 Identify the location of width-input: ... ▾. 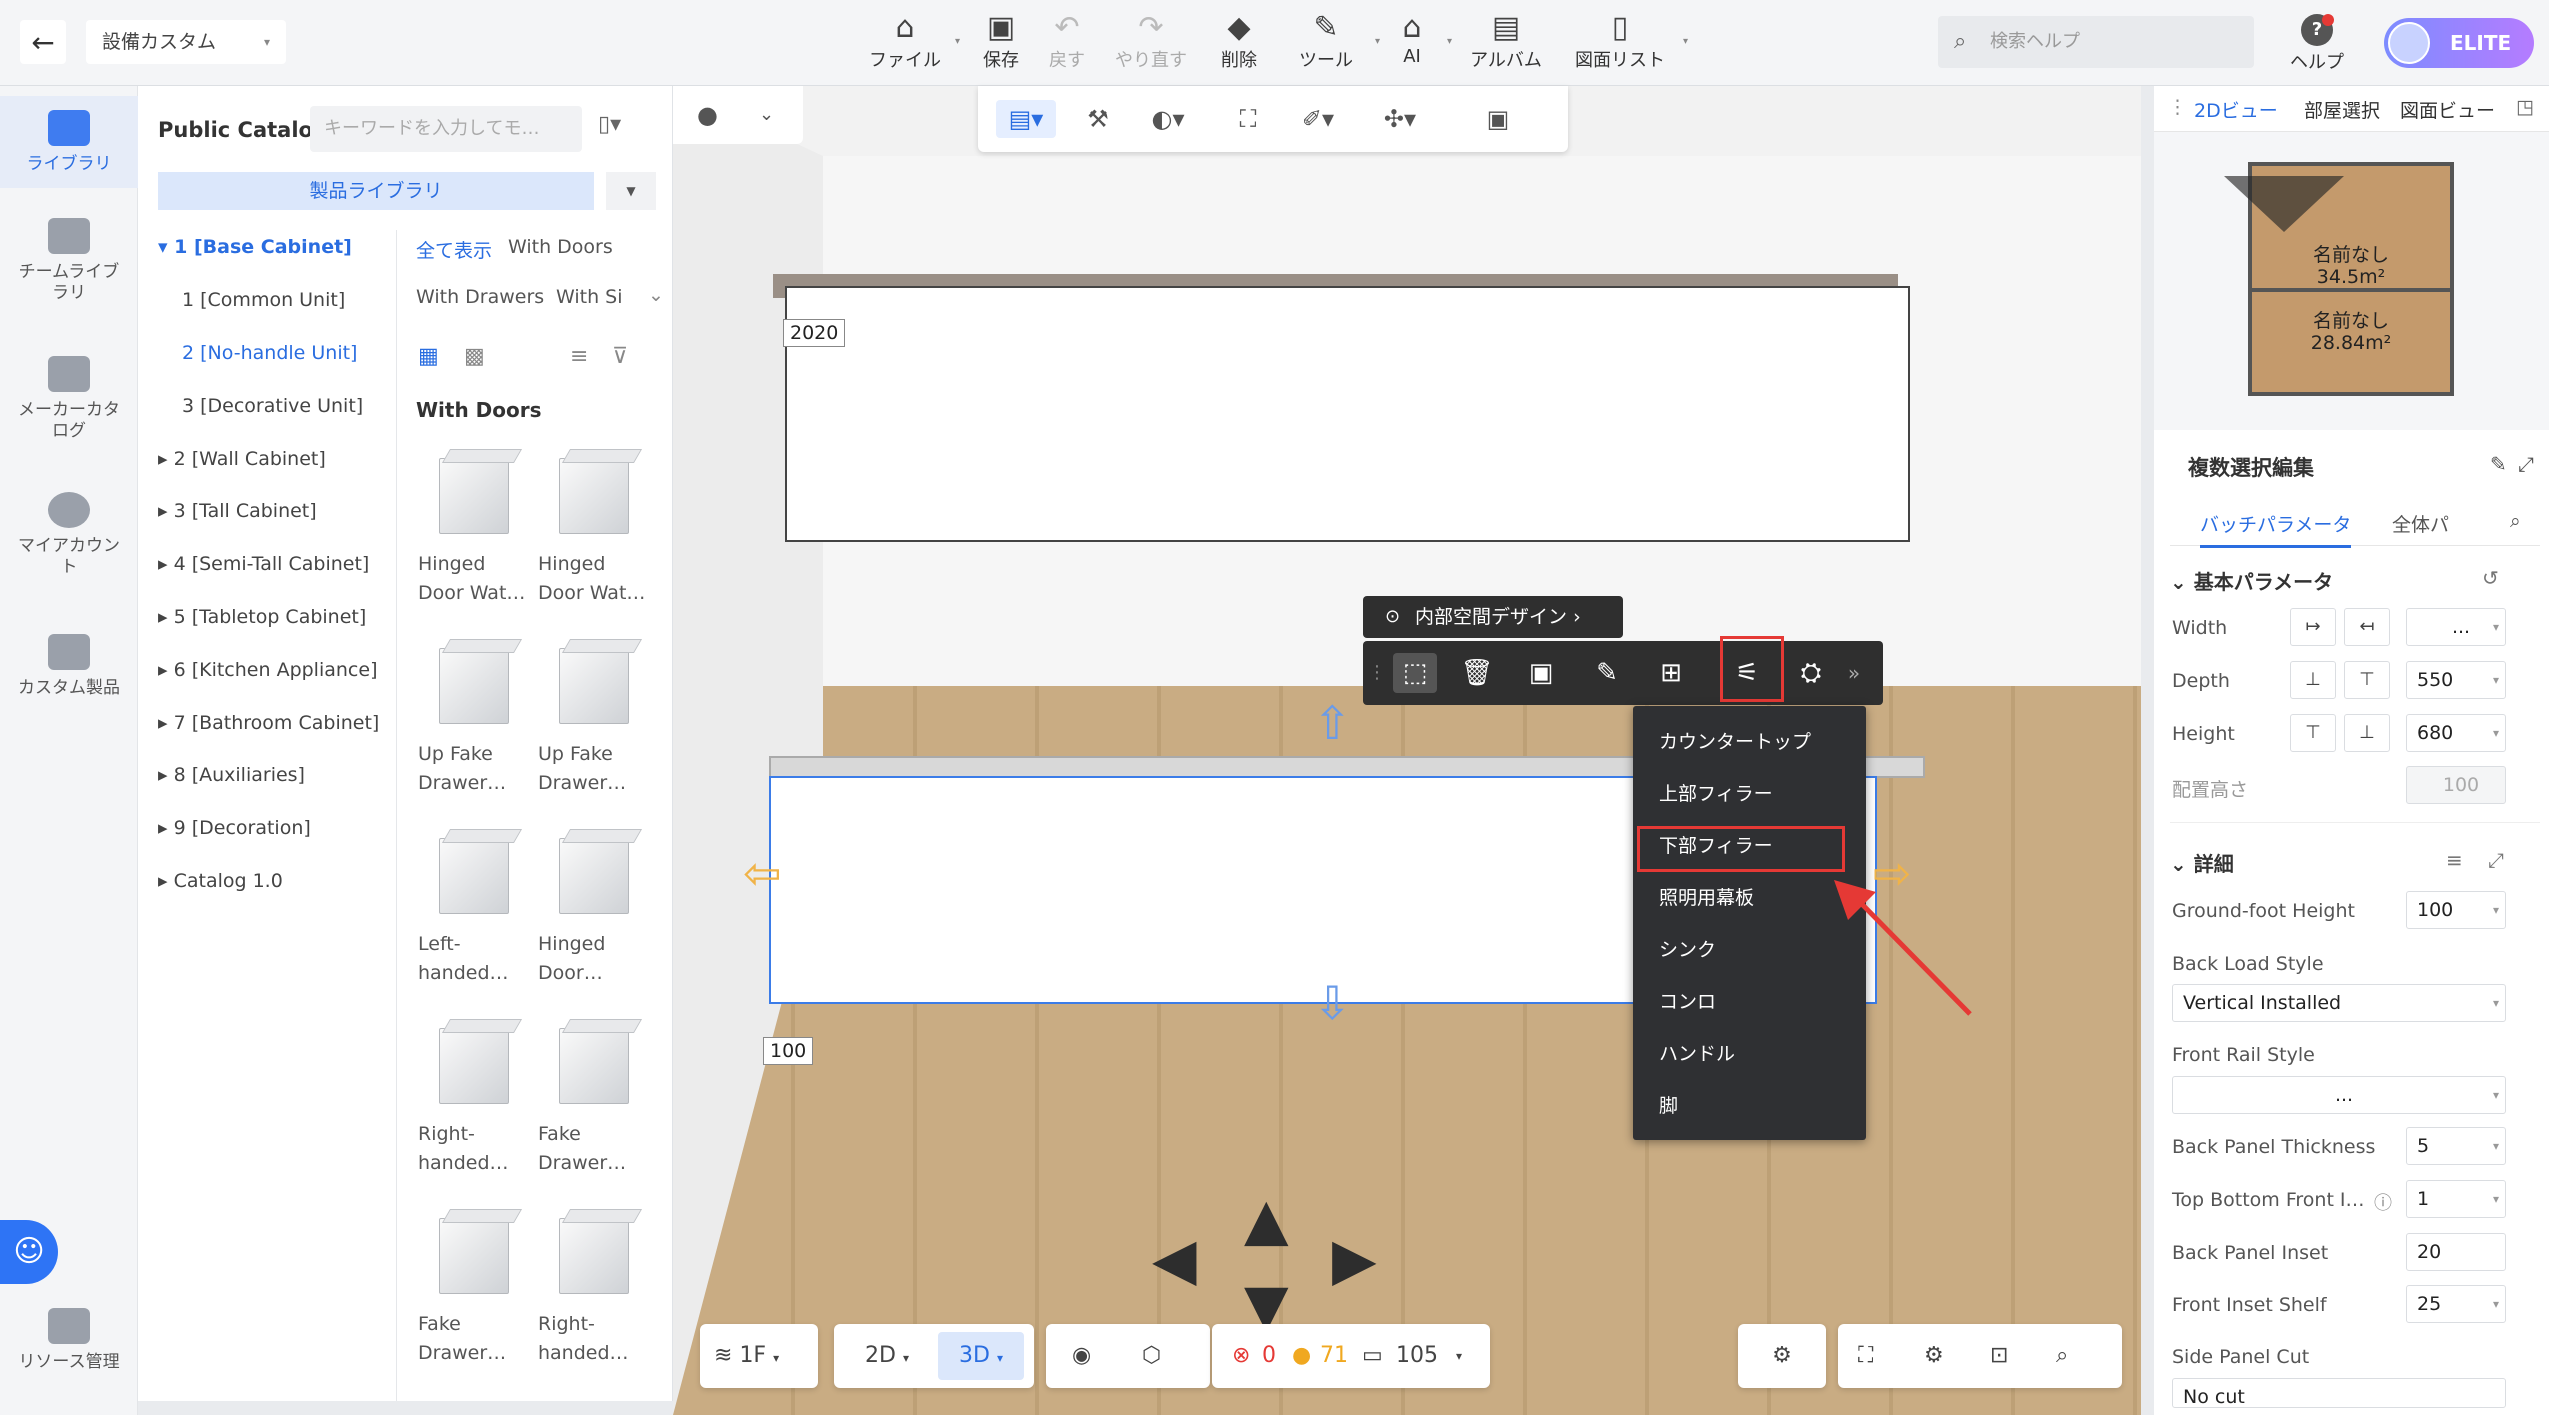
(2456, 627).